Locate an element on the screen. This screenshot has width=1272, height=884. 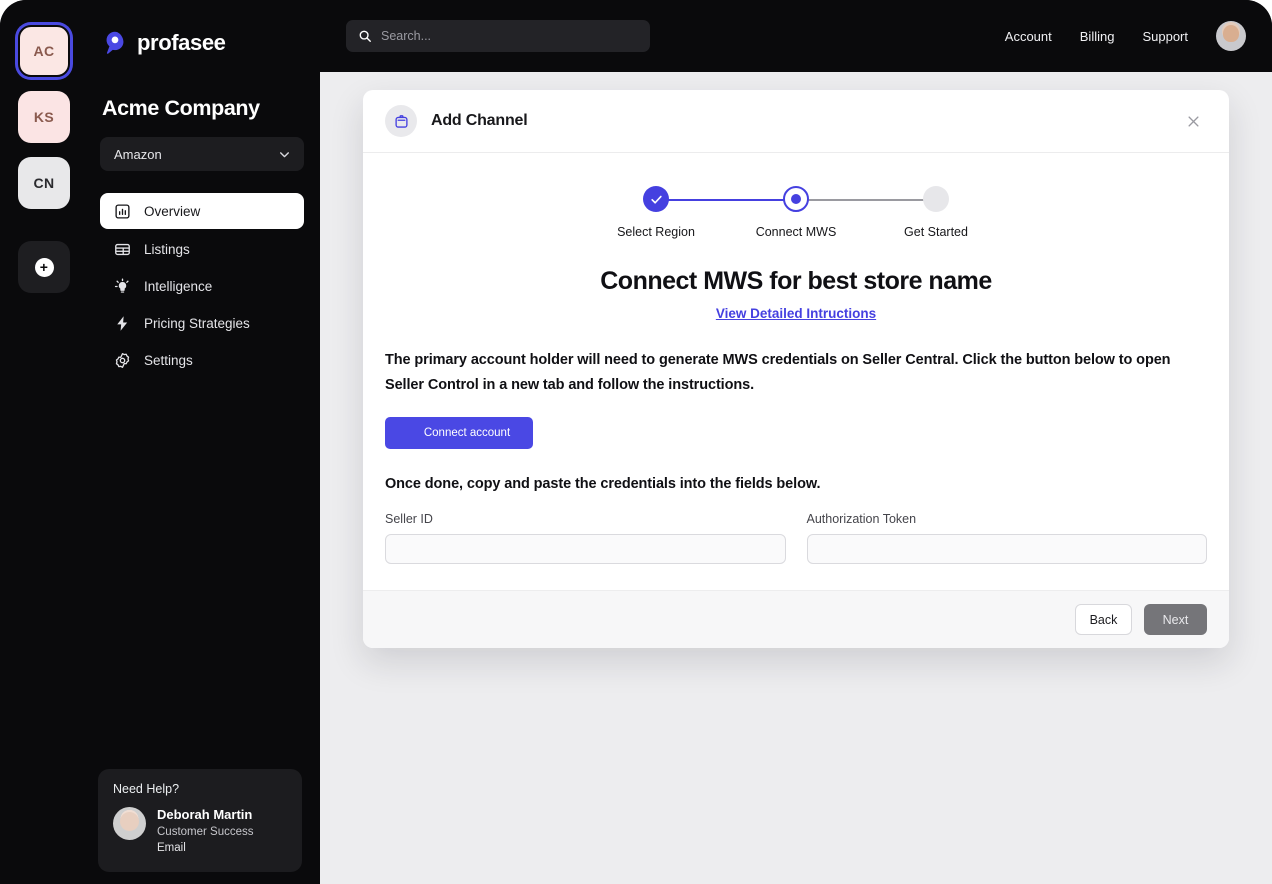
top-link-billing: Billing is located at coordinates (1097, 36).